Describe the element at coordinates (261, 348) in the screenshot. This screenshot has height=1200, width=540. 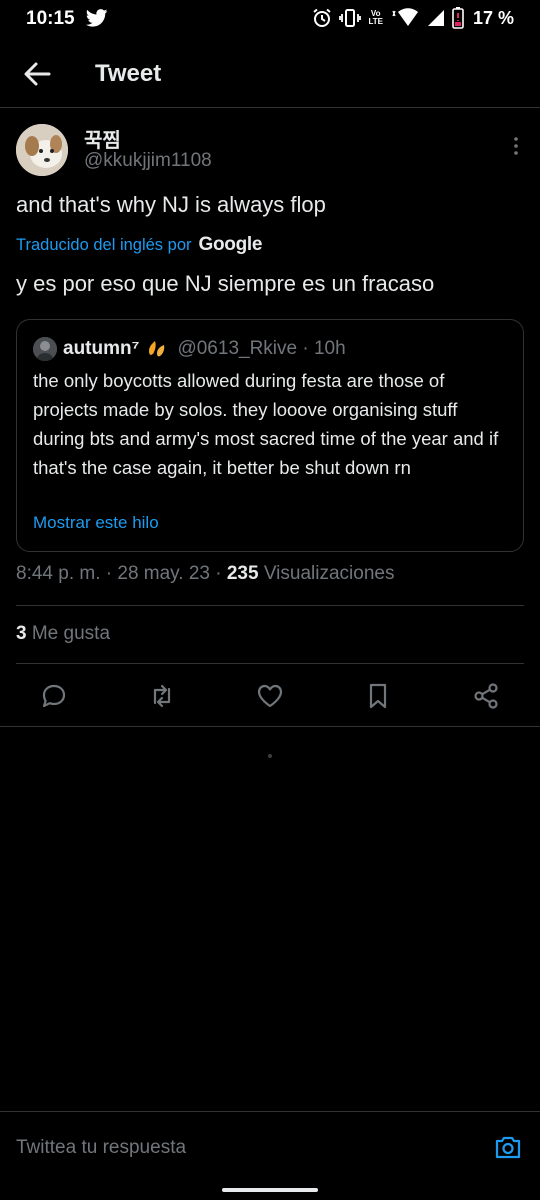
I see `quoted-author-handle: @0613_Rkive · 10h` at that location.